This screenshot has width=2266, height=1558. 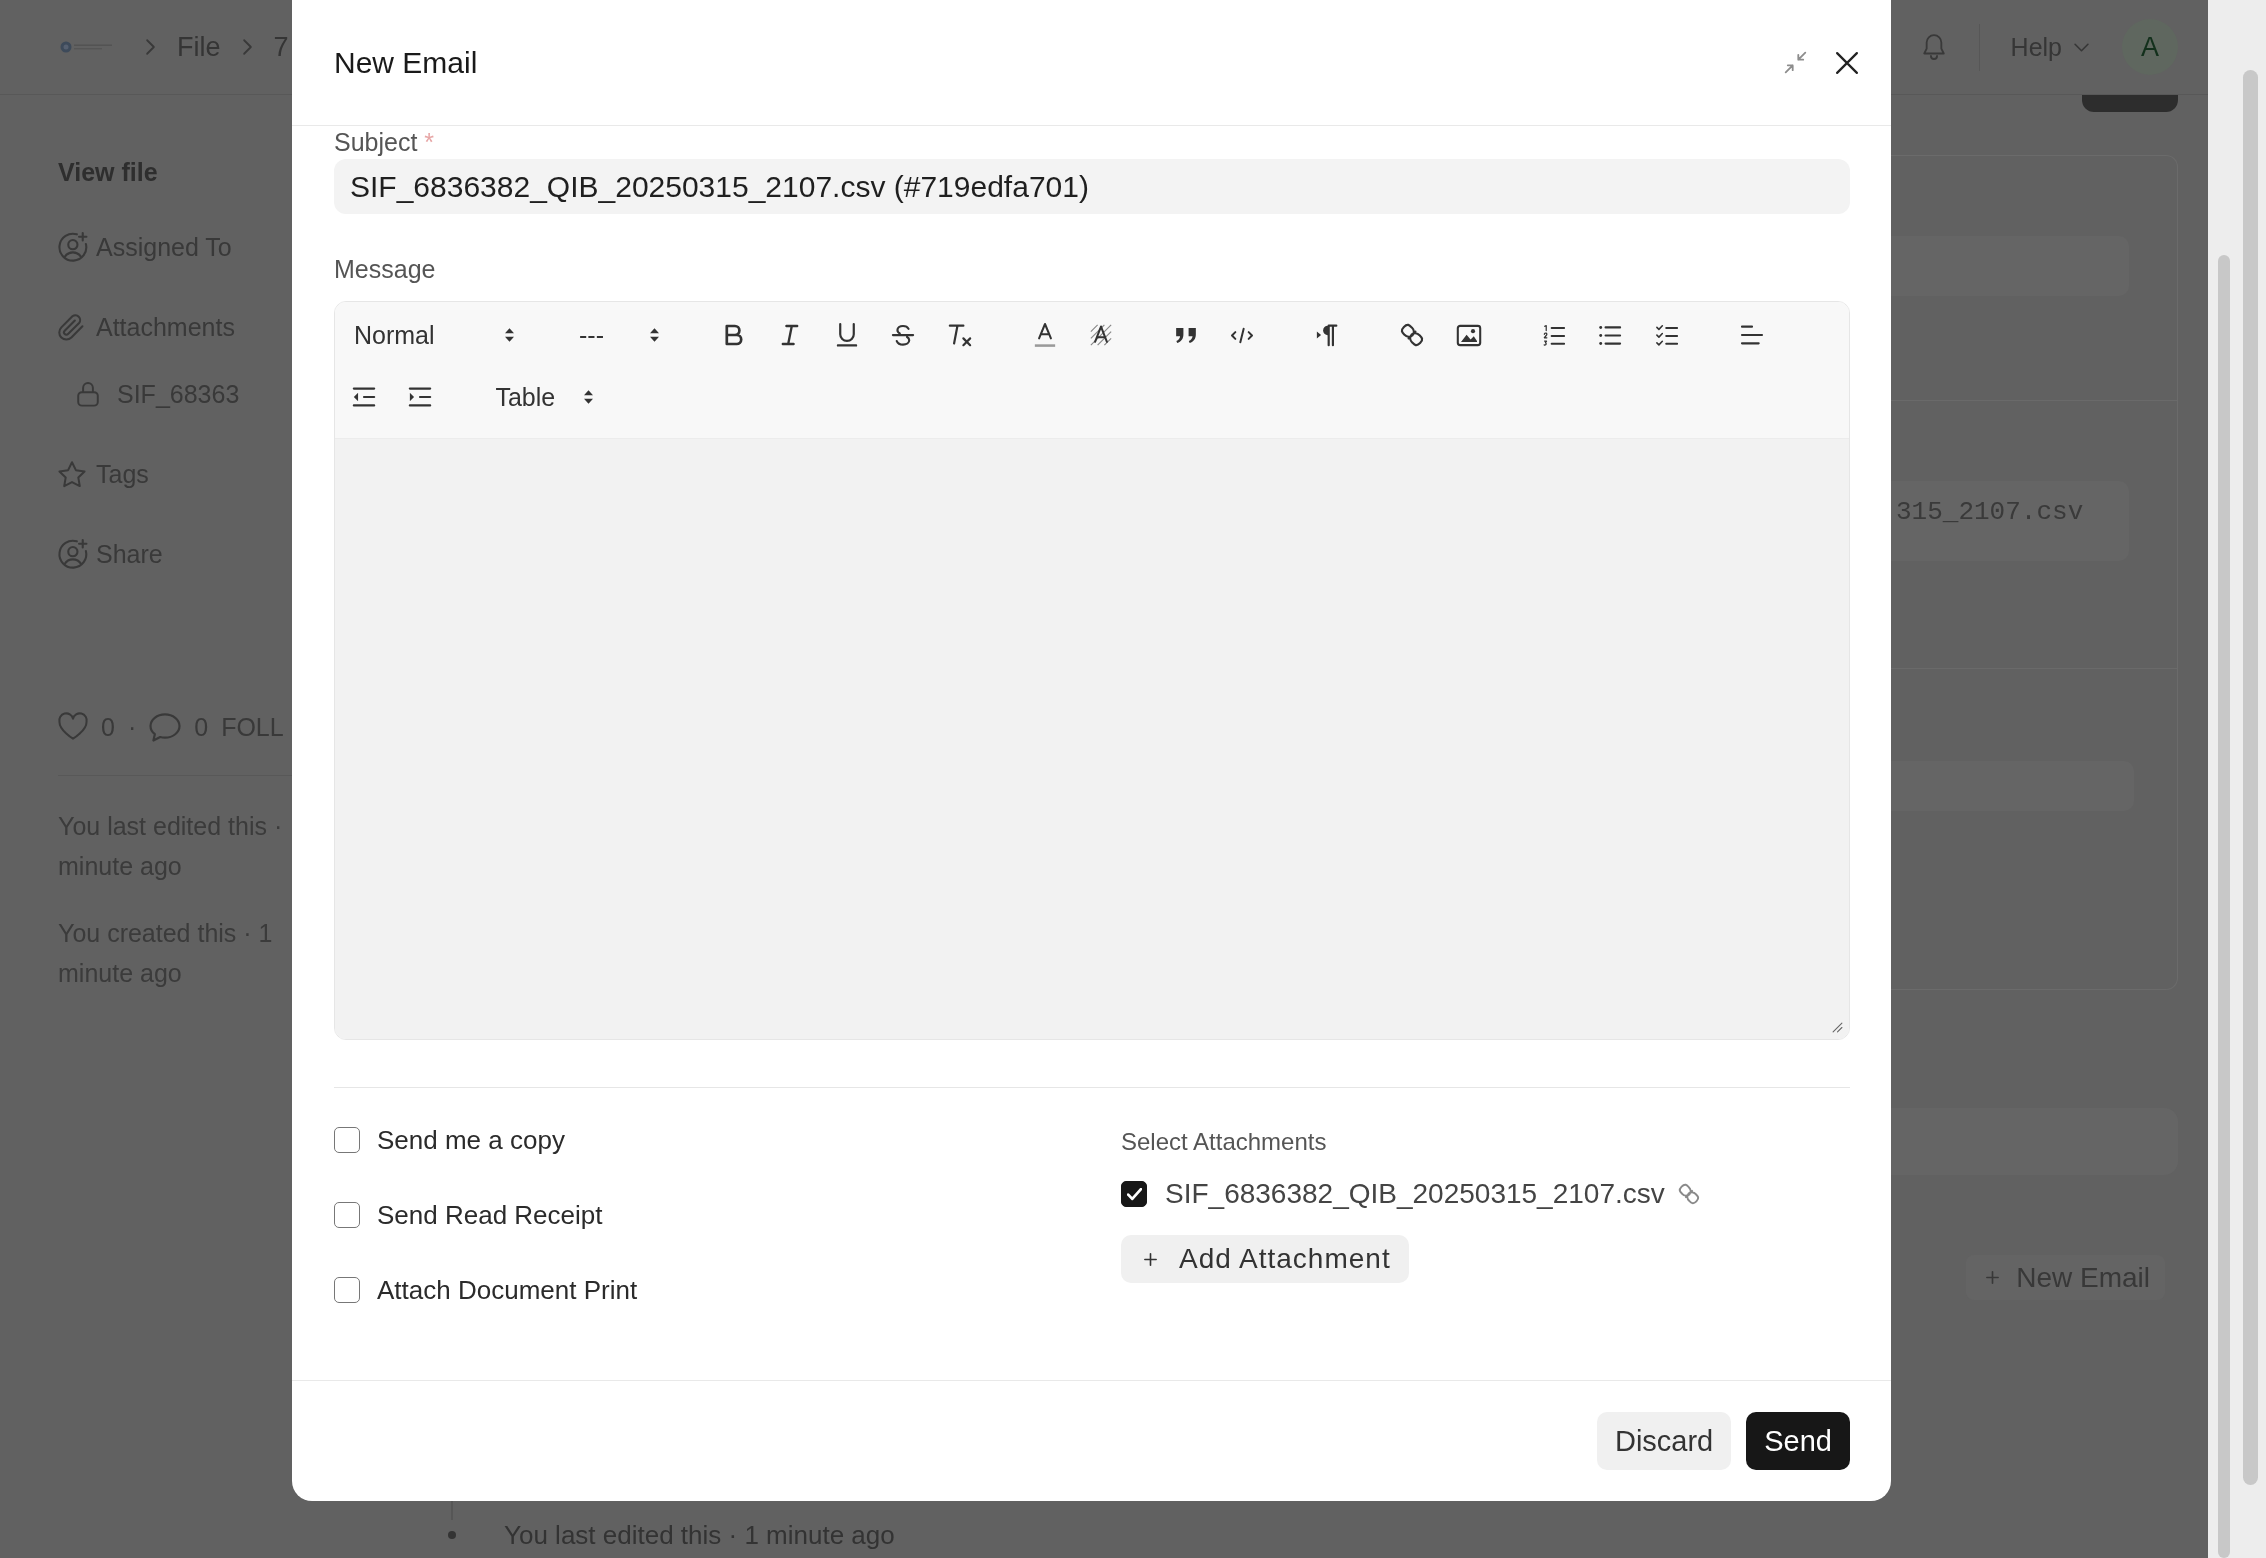 I want to click on resize-handle-icon, so click(x=1837, y=1027).